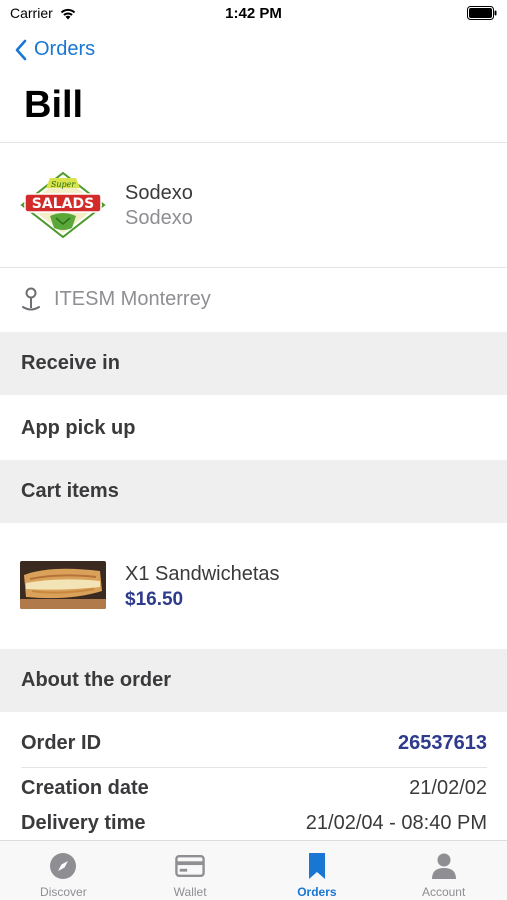 The width and height of the screenshot is (507, 900). Describe the element at coordinates (254, 788) in the screenshot. I see `creation-date-row: Creation date 21/02/02` at that location.